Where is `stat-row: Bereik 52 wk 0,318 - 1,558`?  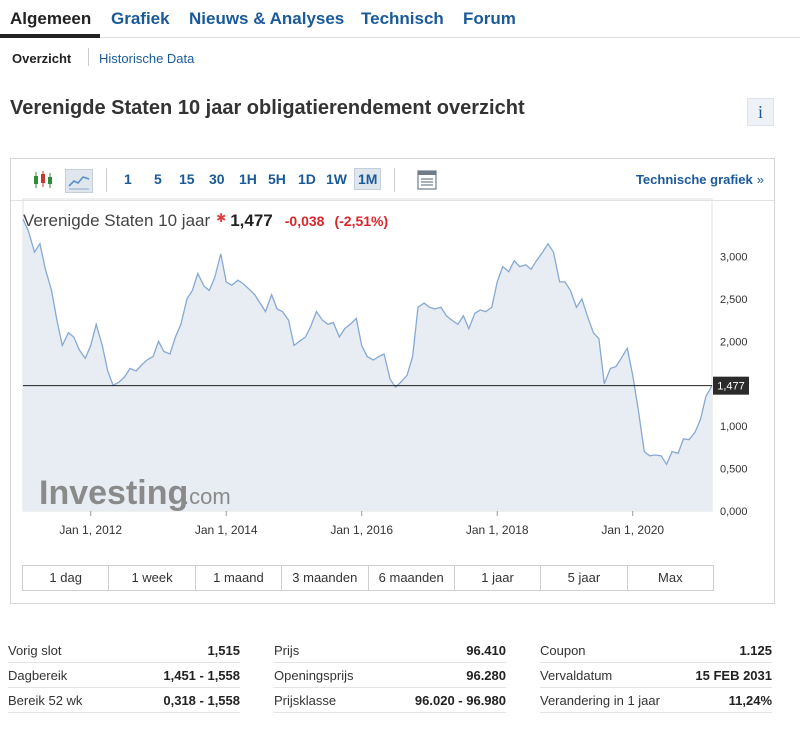 stat-row: Bereik 52 wk 0,318 - 1,558 is located at coordinates (124, 700).